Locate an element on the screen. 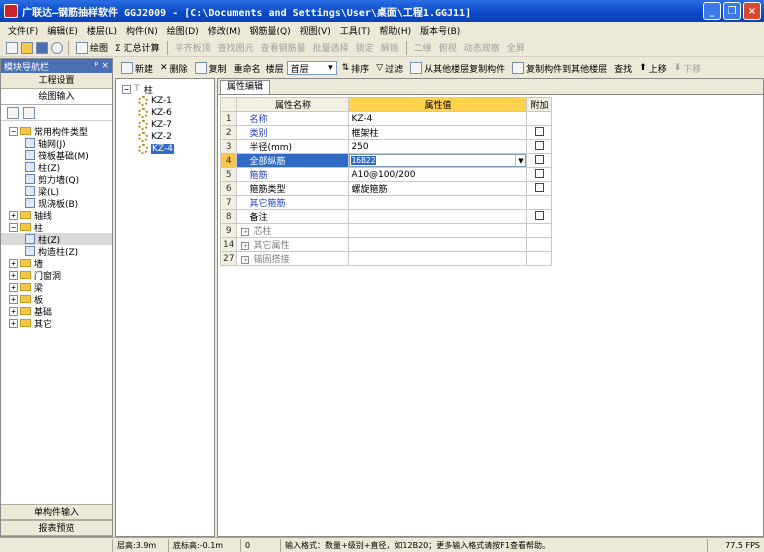 The width and height of the screenshot is (764, 552). property-value-cell: 250 is located at coordinates (438, 146).